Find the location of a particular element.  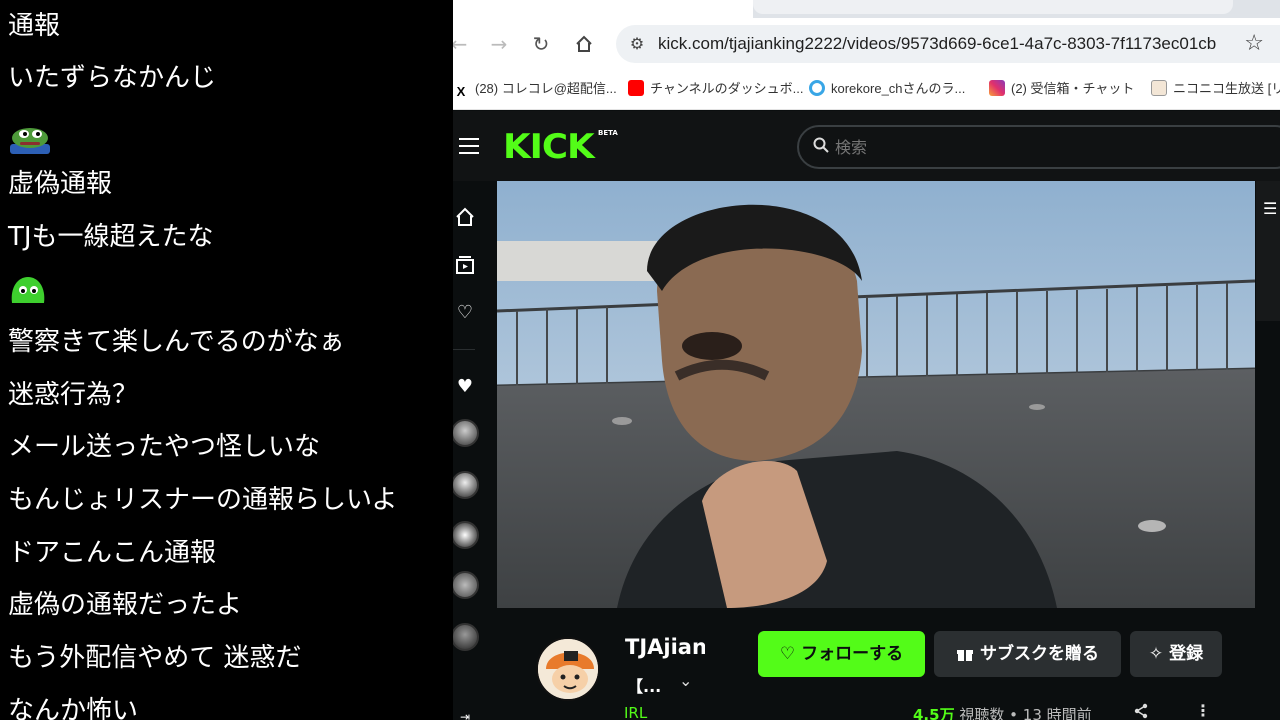

followed-heart-icon: ♥ is located at coordinates (465, 387).